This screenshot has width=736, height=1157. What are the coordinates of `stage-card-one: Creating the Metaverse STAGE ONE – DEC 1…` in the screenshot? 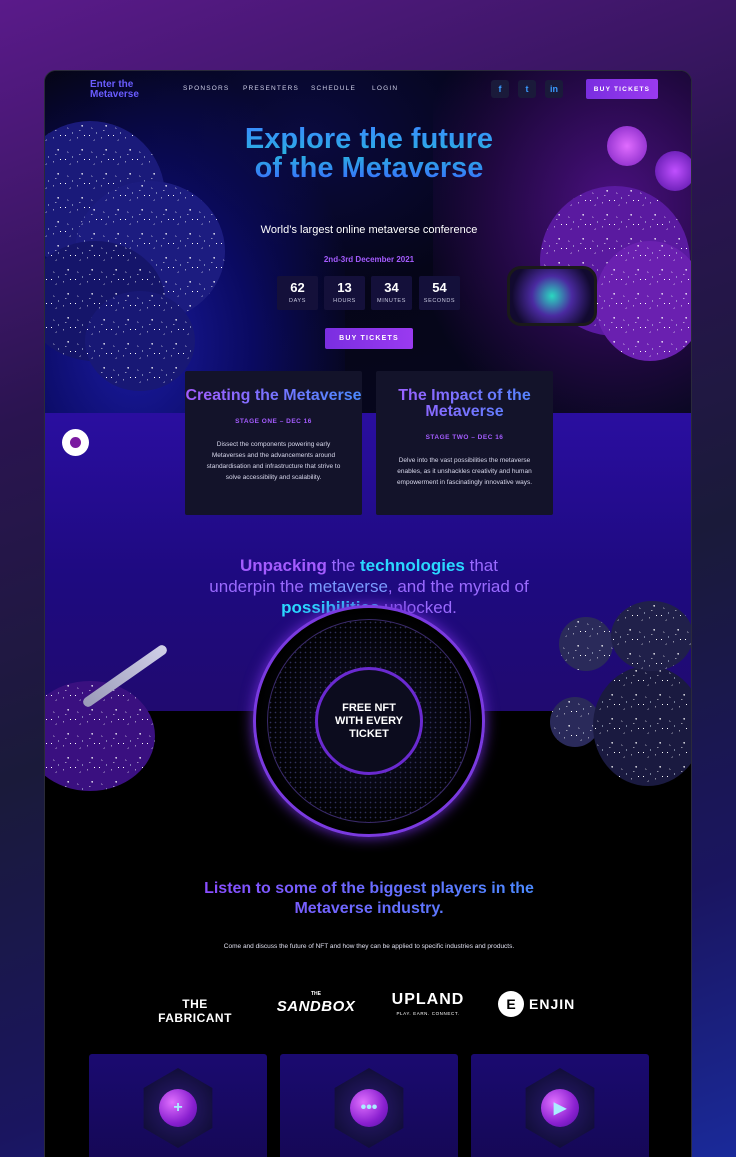 It's located at (273, 443).